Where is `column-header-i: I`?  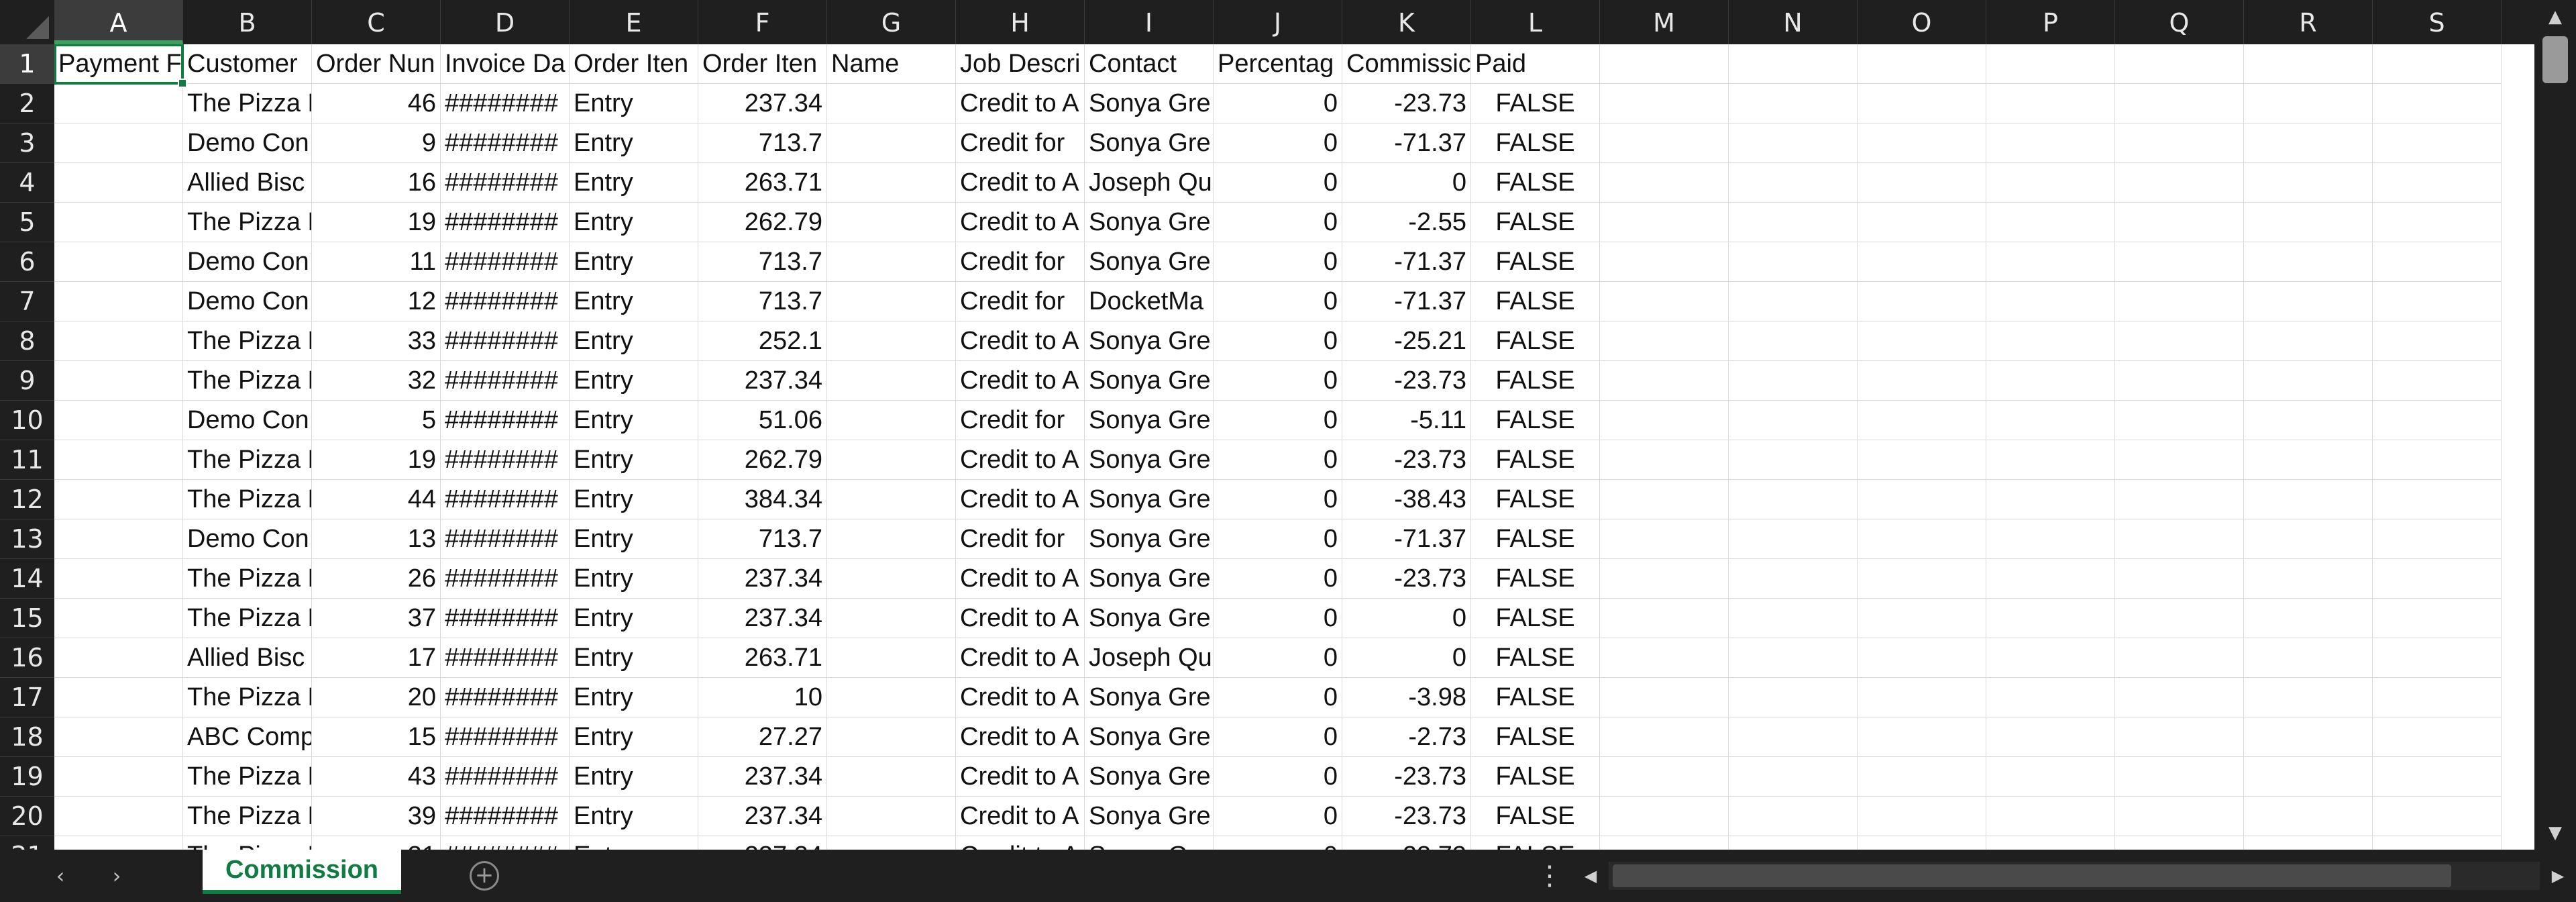 column-header-i: I is located at coordinates (1149, 22).